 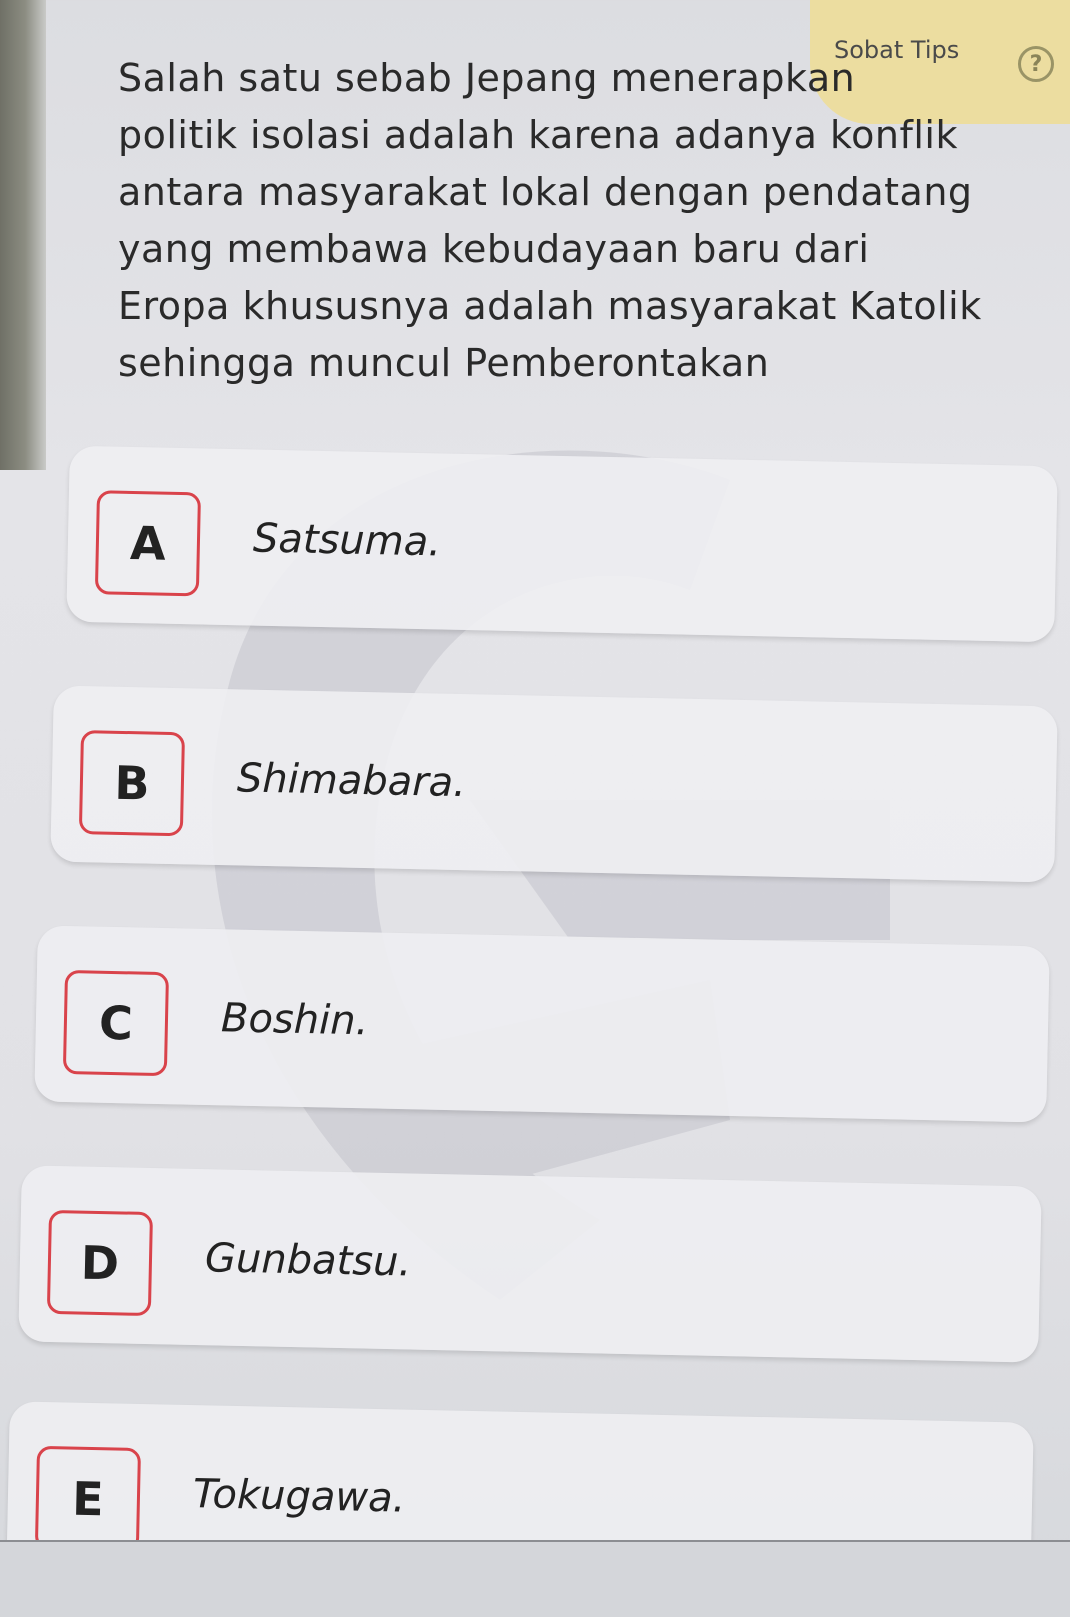 I want to click on question-line: yang membawa kebudayaan baru dari, so click(x=494, y=249).